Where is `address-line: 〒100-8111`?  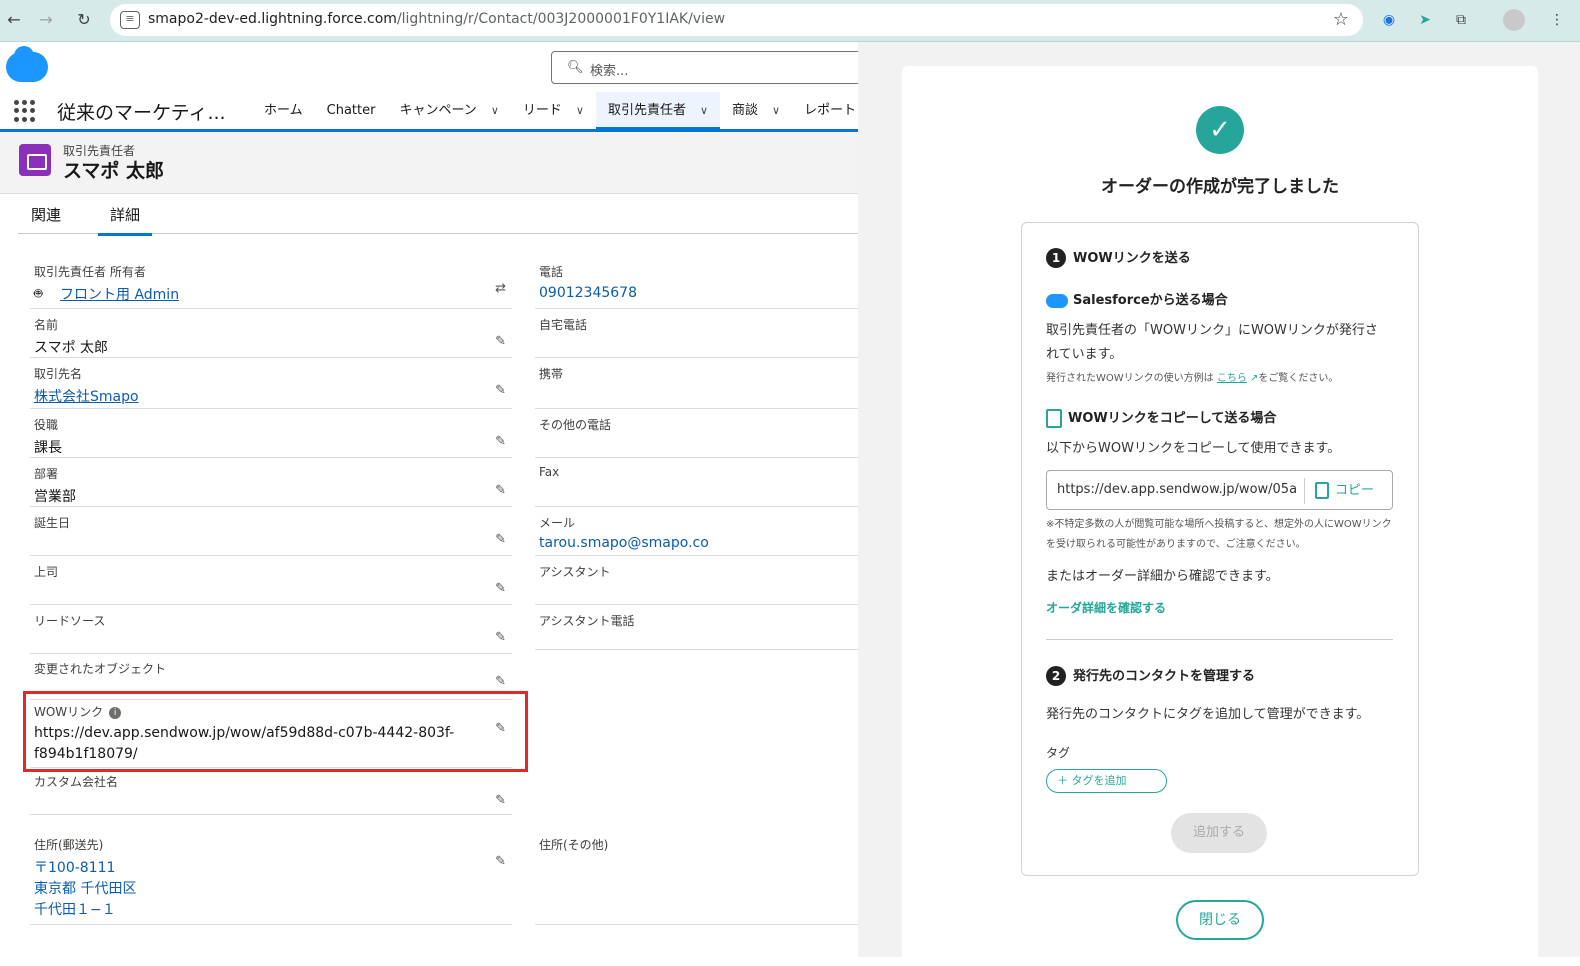
address-line: 〒100-8111 is located at coordinates (74, 867).